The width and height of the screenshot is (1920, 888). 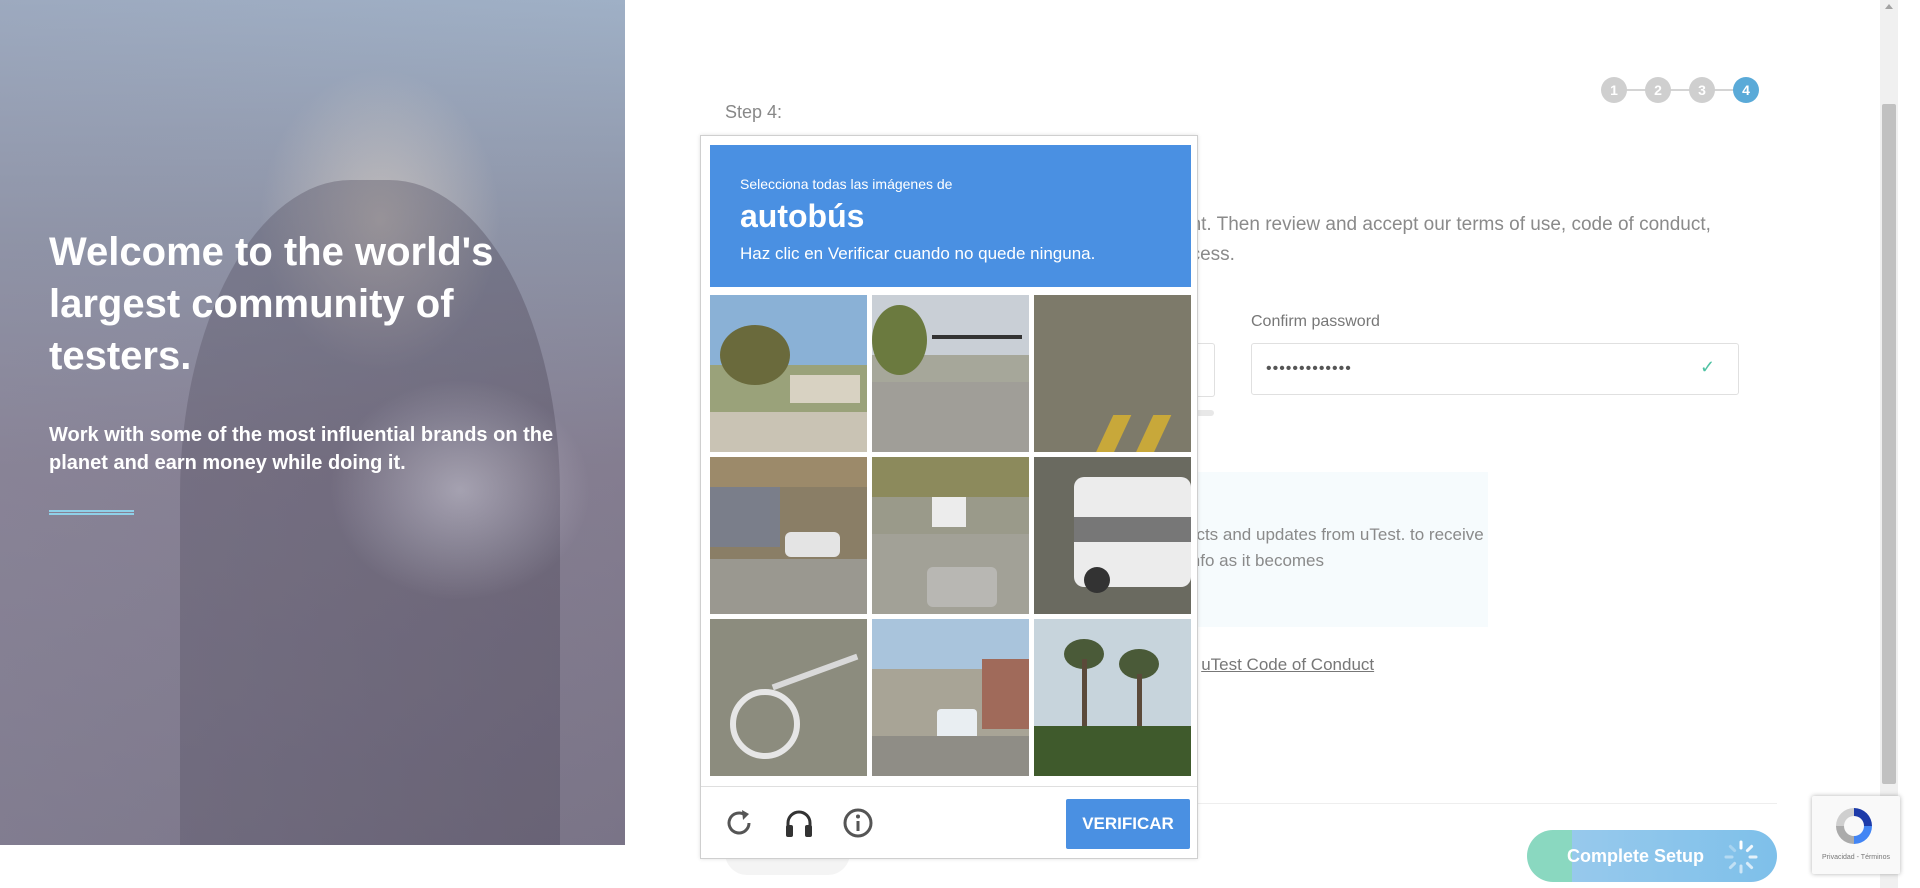 What do you see at coordinates (788, 697) in the screenshot?
I see `captcha-tile-bicycle` at bounding box center [788, 697].